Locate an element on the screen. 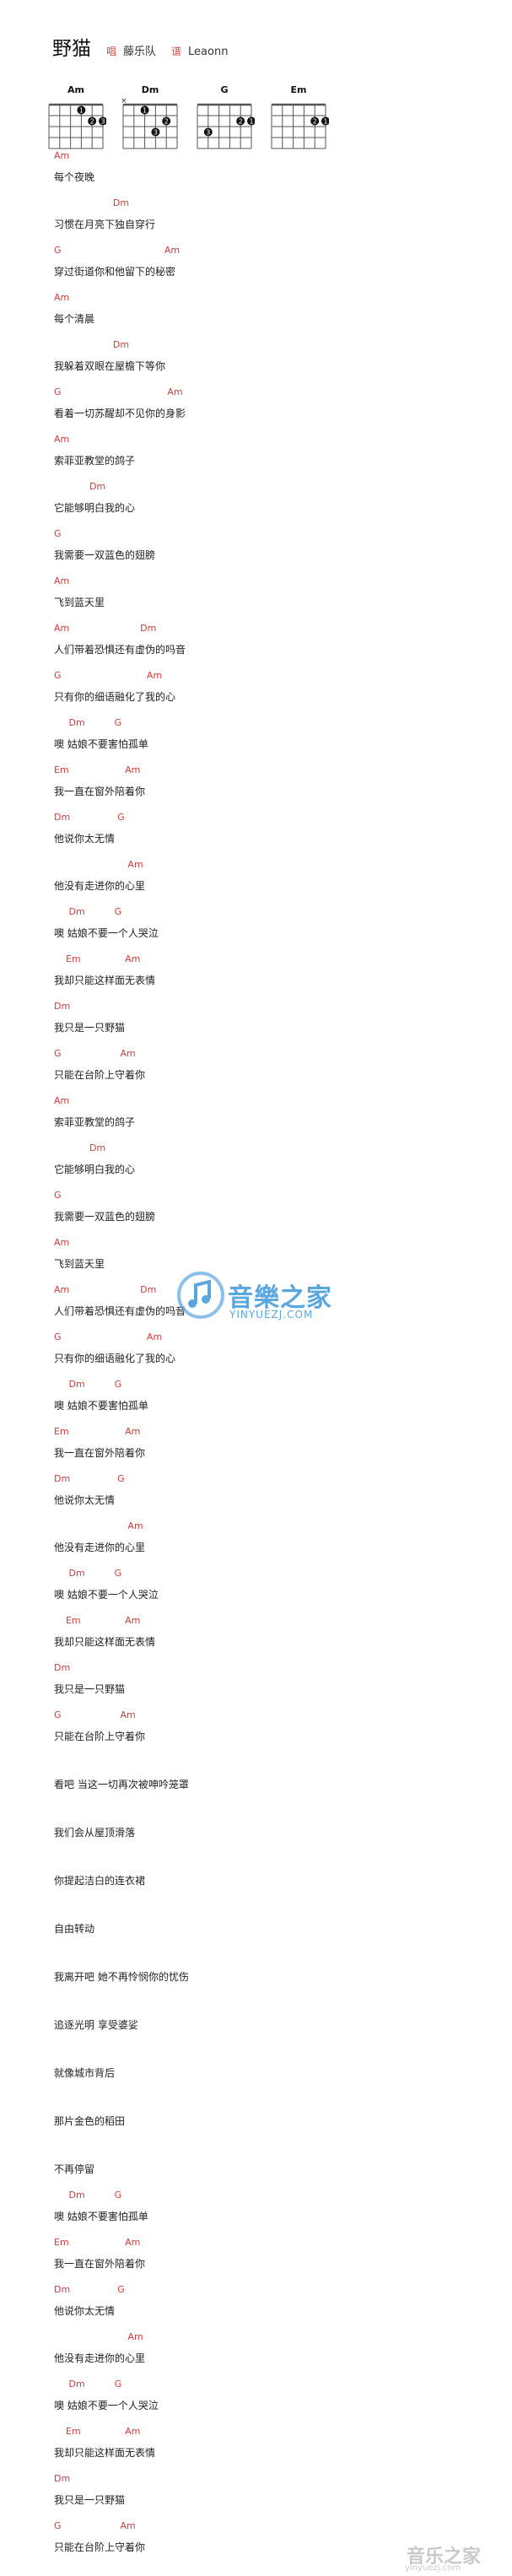 The image size is (512, 2576). lyric-line: 噢 姑娘不要害怕孤单 is located at coordinates (101, 1406).